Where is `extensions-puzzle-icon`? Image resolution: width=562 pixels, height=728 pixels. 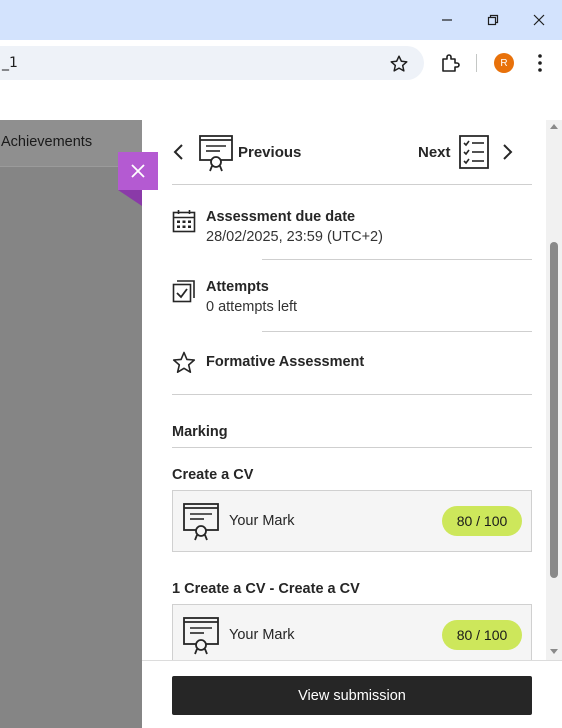 extensions-puzzle-icon is located at coordinates (450, 63).